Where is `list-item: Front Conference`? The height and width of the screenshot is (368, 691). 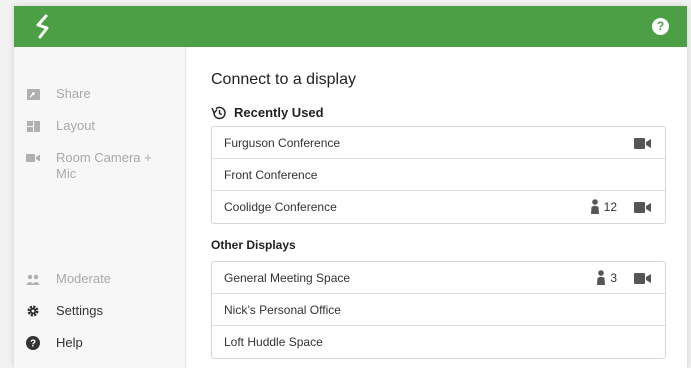
list-item: Front Conference is located at coordinates (438, 175).